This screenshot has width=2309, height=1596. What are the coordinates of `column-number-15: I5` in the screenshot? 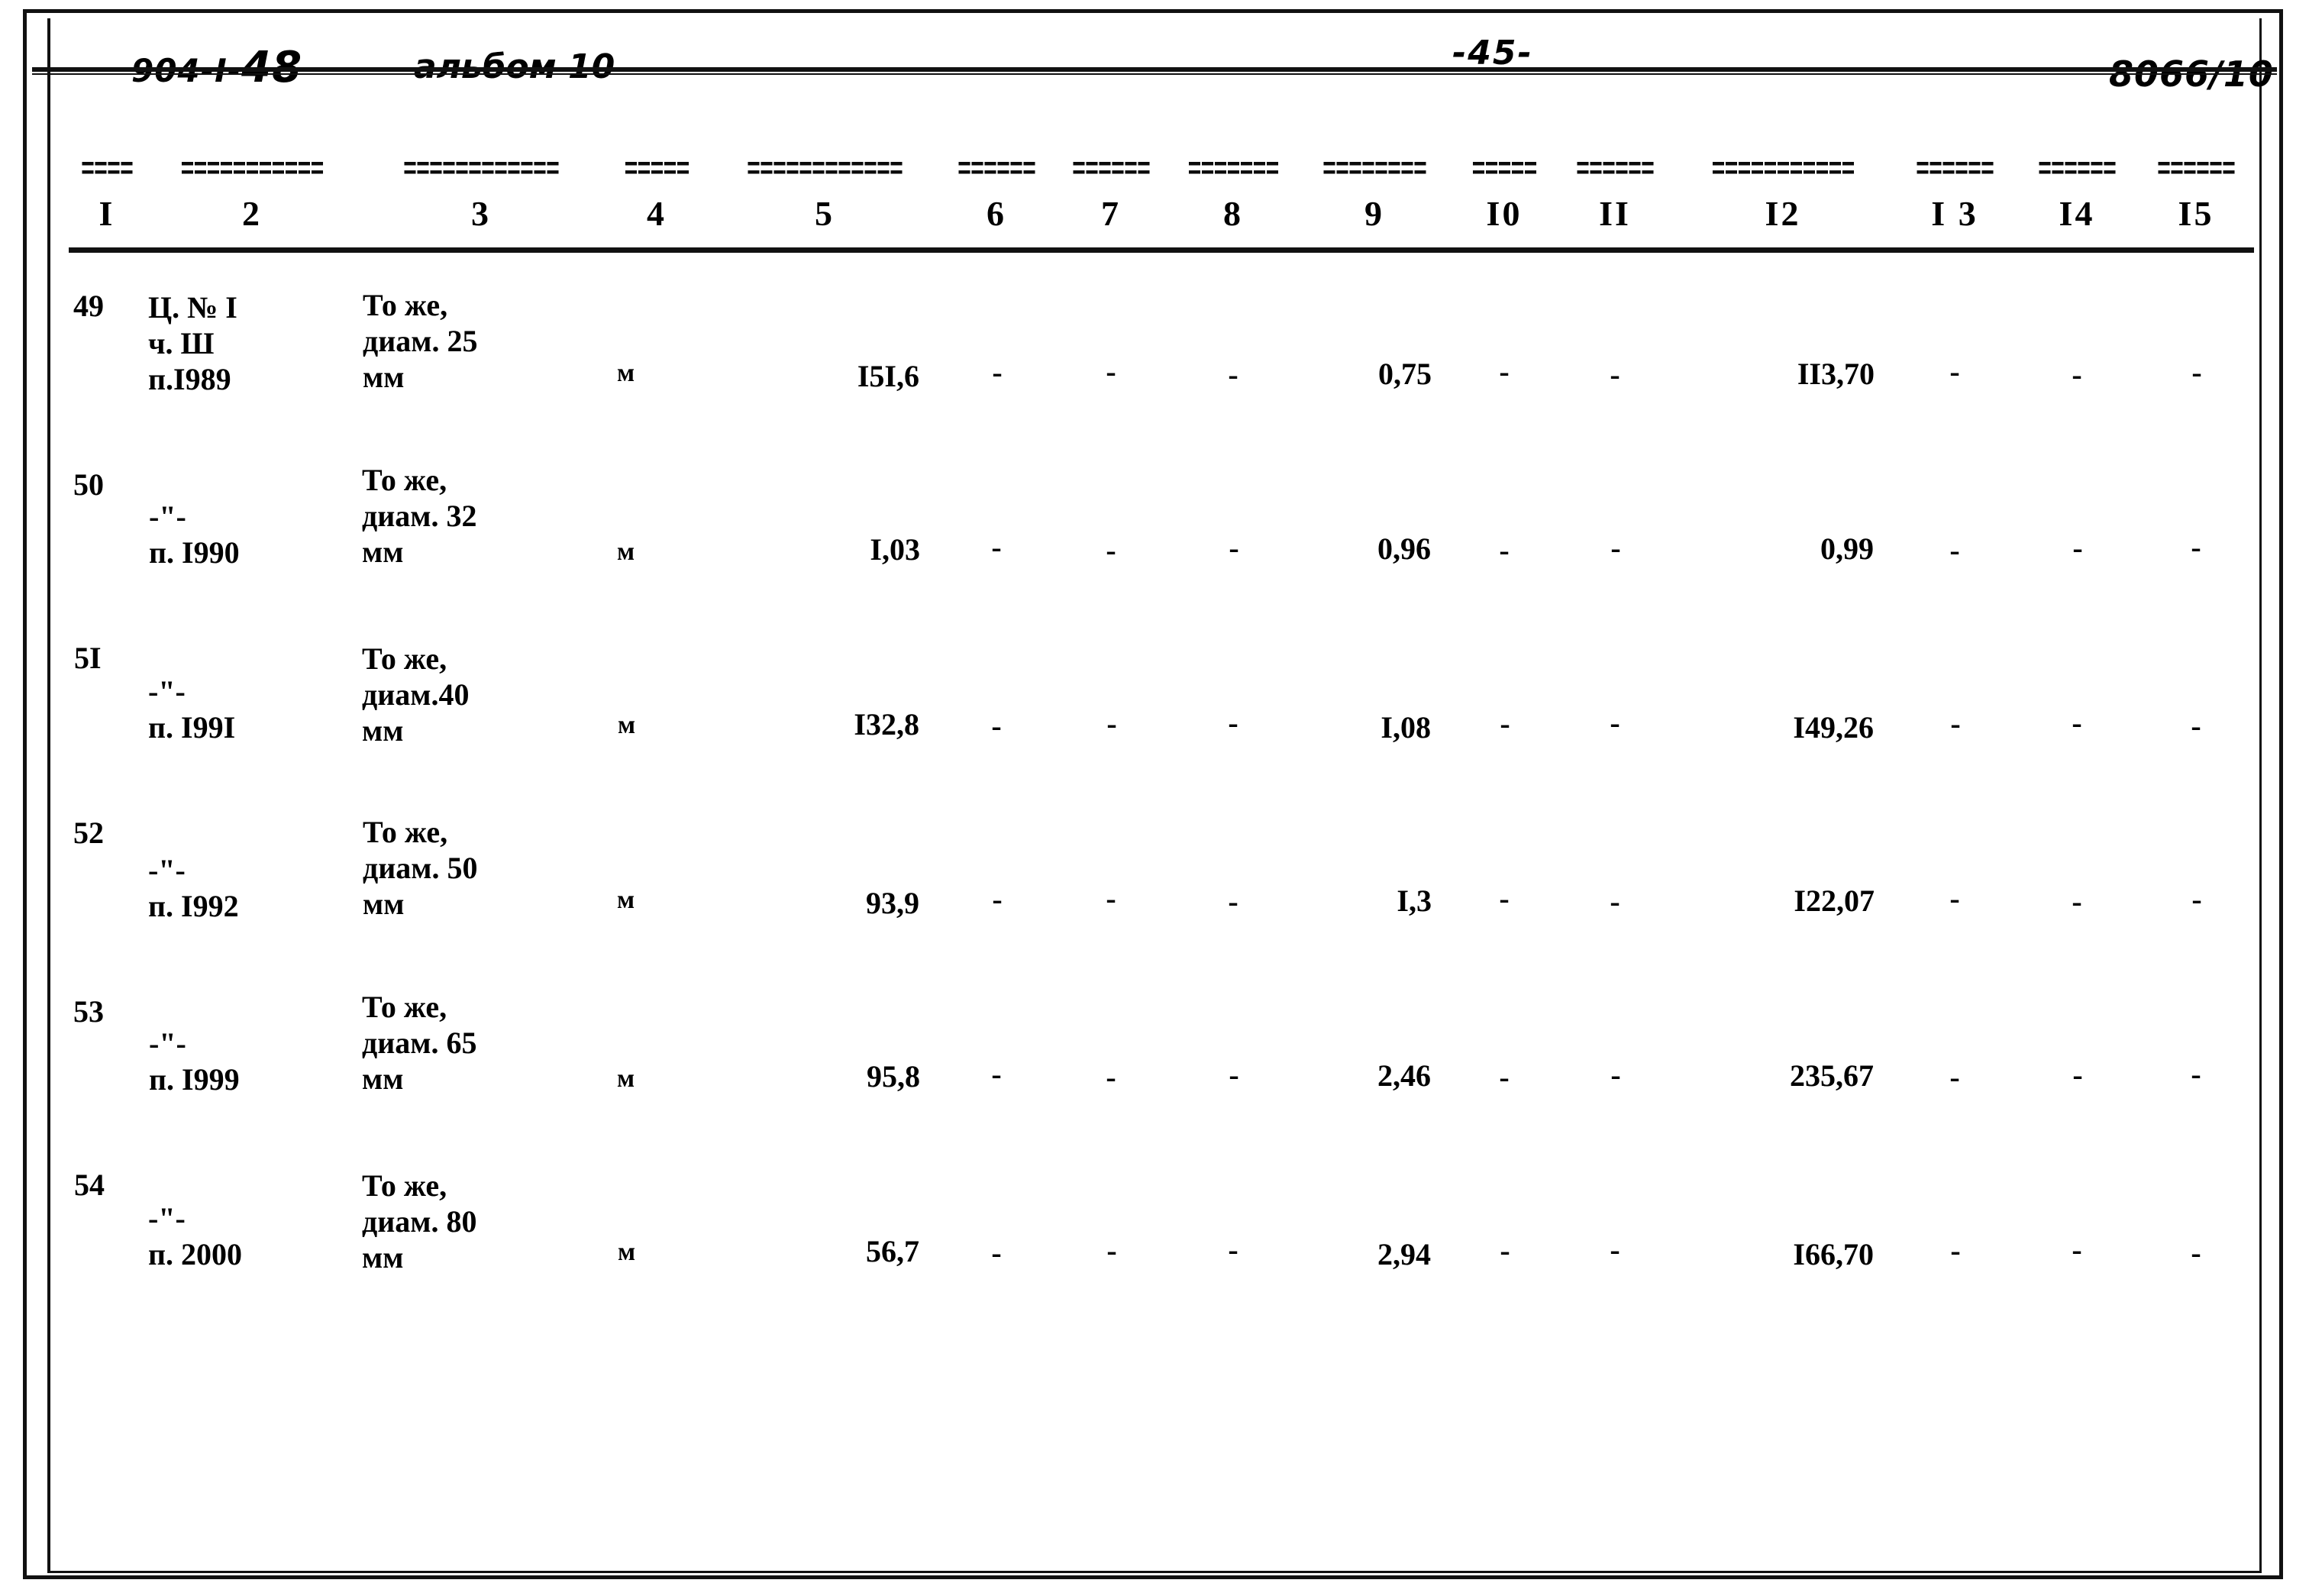 It's located at (2196, 213).